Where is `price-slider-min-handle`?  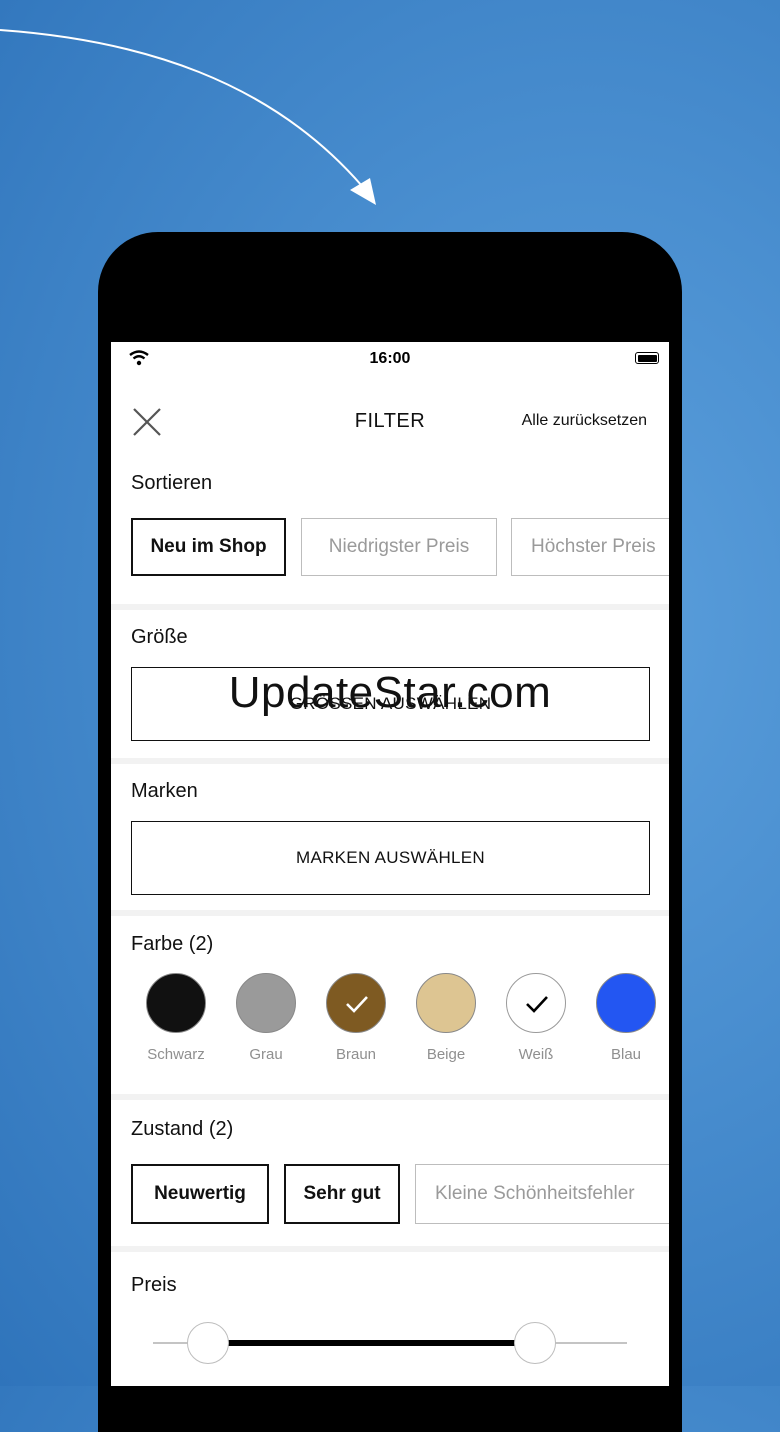 price-slider-min-handle is located at coordinates (208, 1343).